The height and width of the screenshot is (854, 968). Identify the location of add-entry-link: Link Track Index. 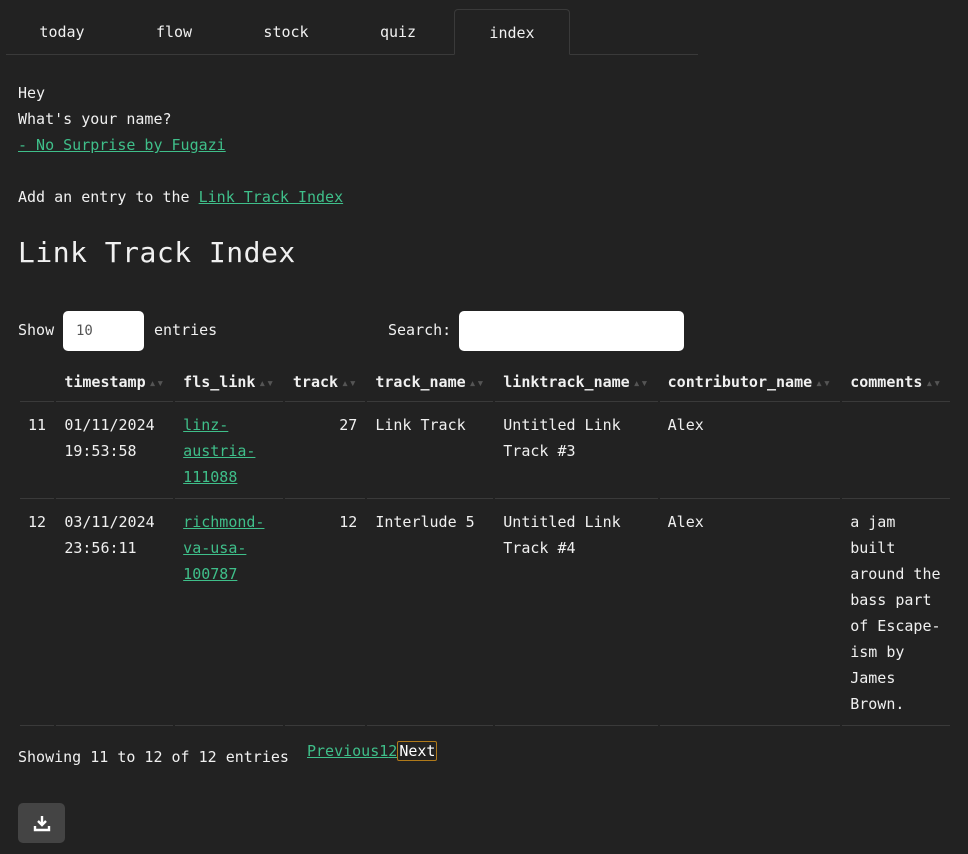
(271, 197).